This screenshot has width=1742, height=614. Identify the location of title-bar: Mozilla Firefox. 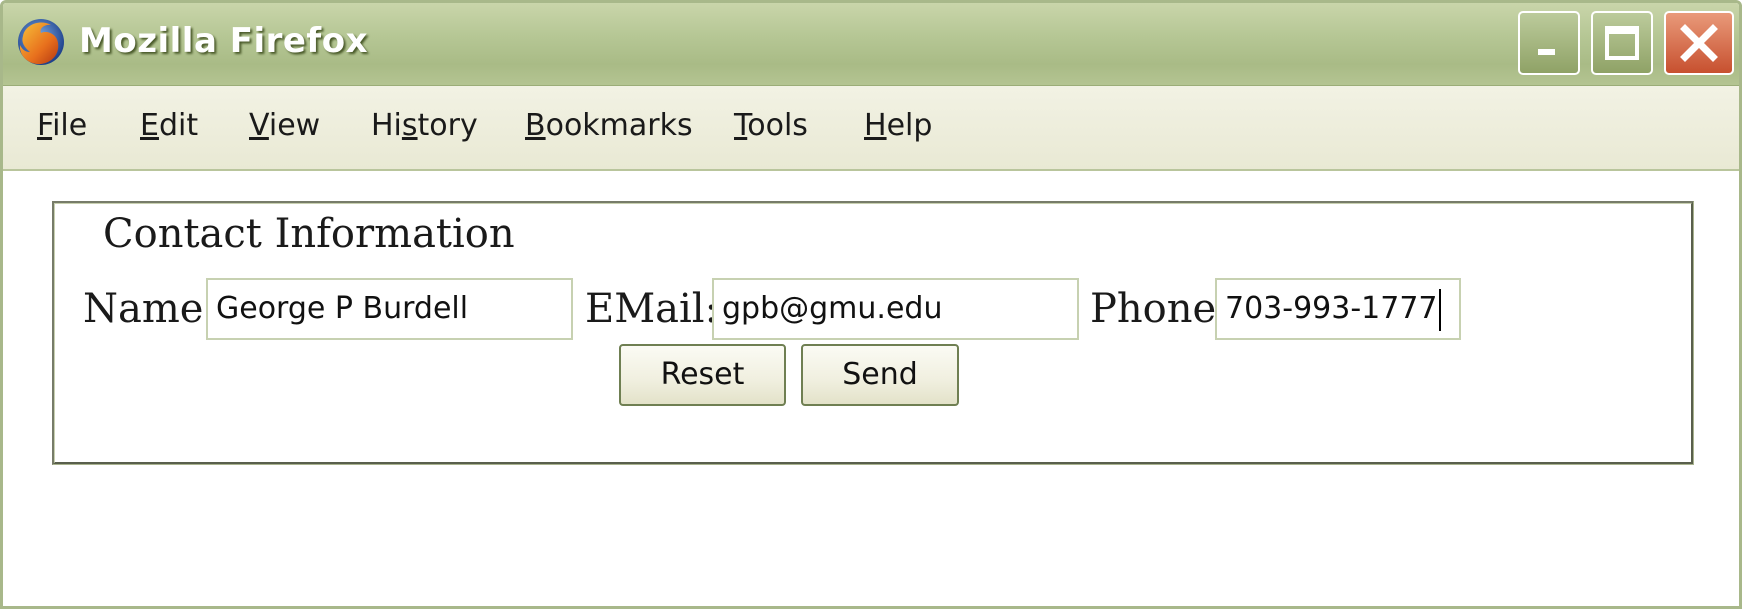
(871, 44).